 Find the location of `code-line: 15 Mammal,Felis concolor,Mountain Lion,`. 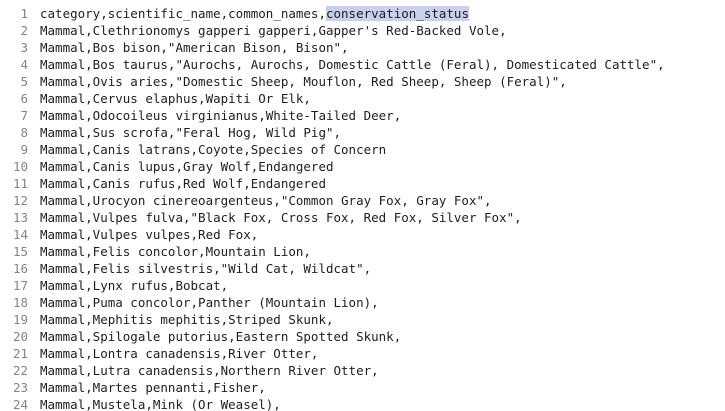

code-line: 15 Mammal,Felis concolor,Mountain Lion, is located at coordinates (362, 251).